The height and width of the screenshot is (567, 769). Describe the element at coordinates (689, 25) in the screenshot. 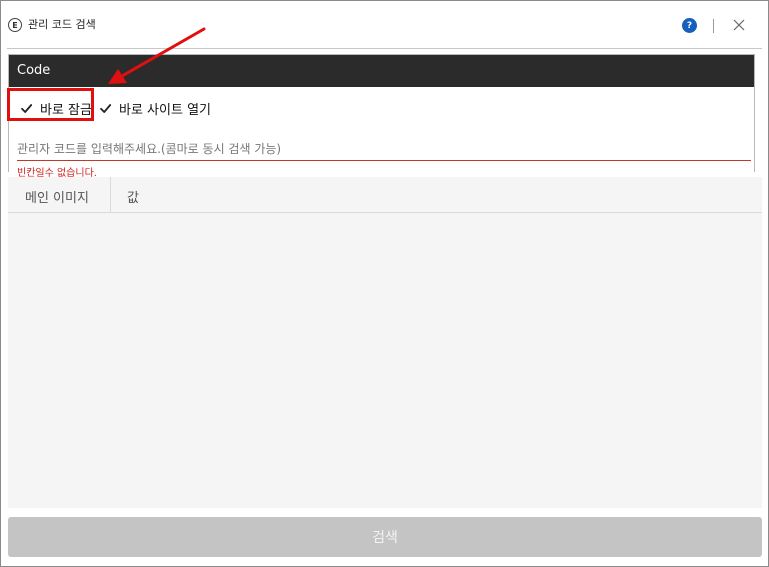

I see `question-circle-icon: ?` at that location.